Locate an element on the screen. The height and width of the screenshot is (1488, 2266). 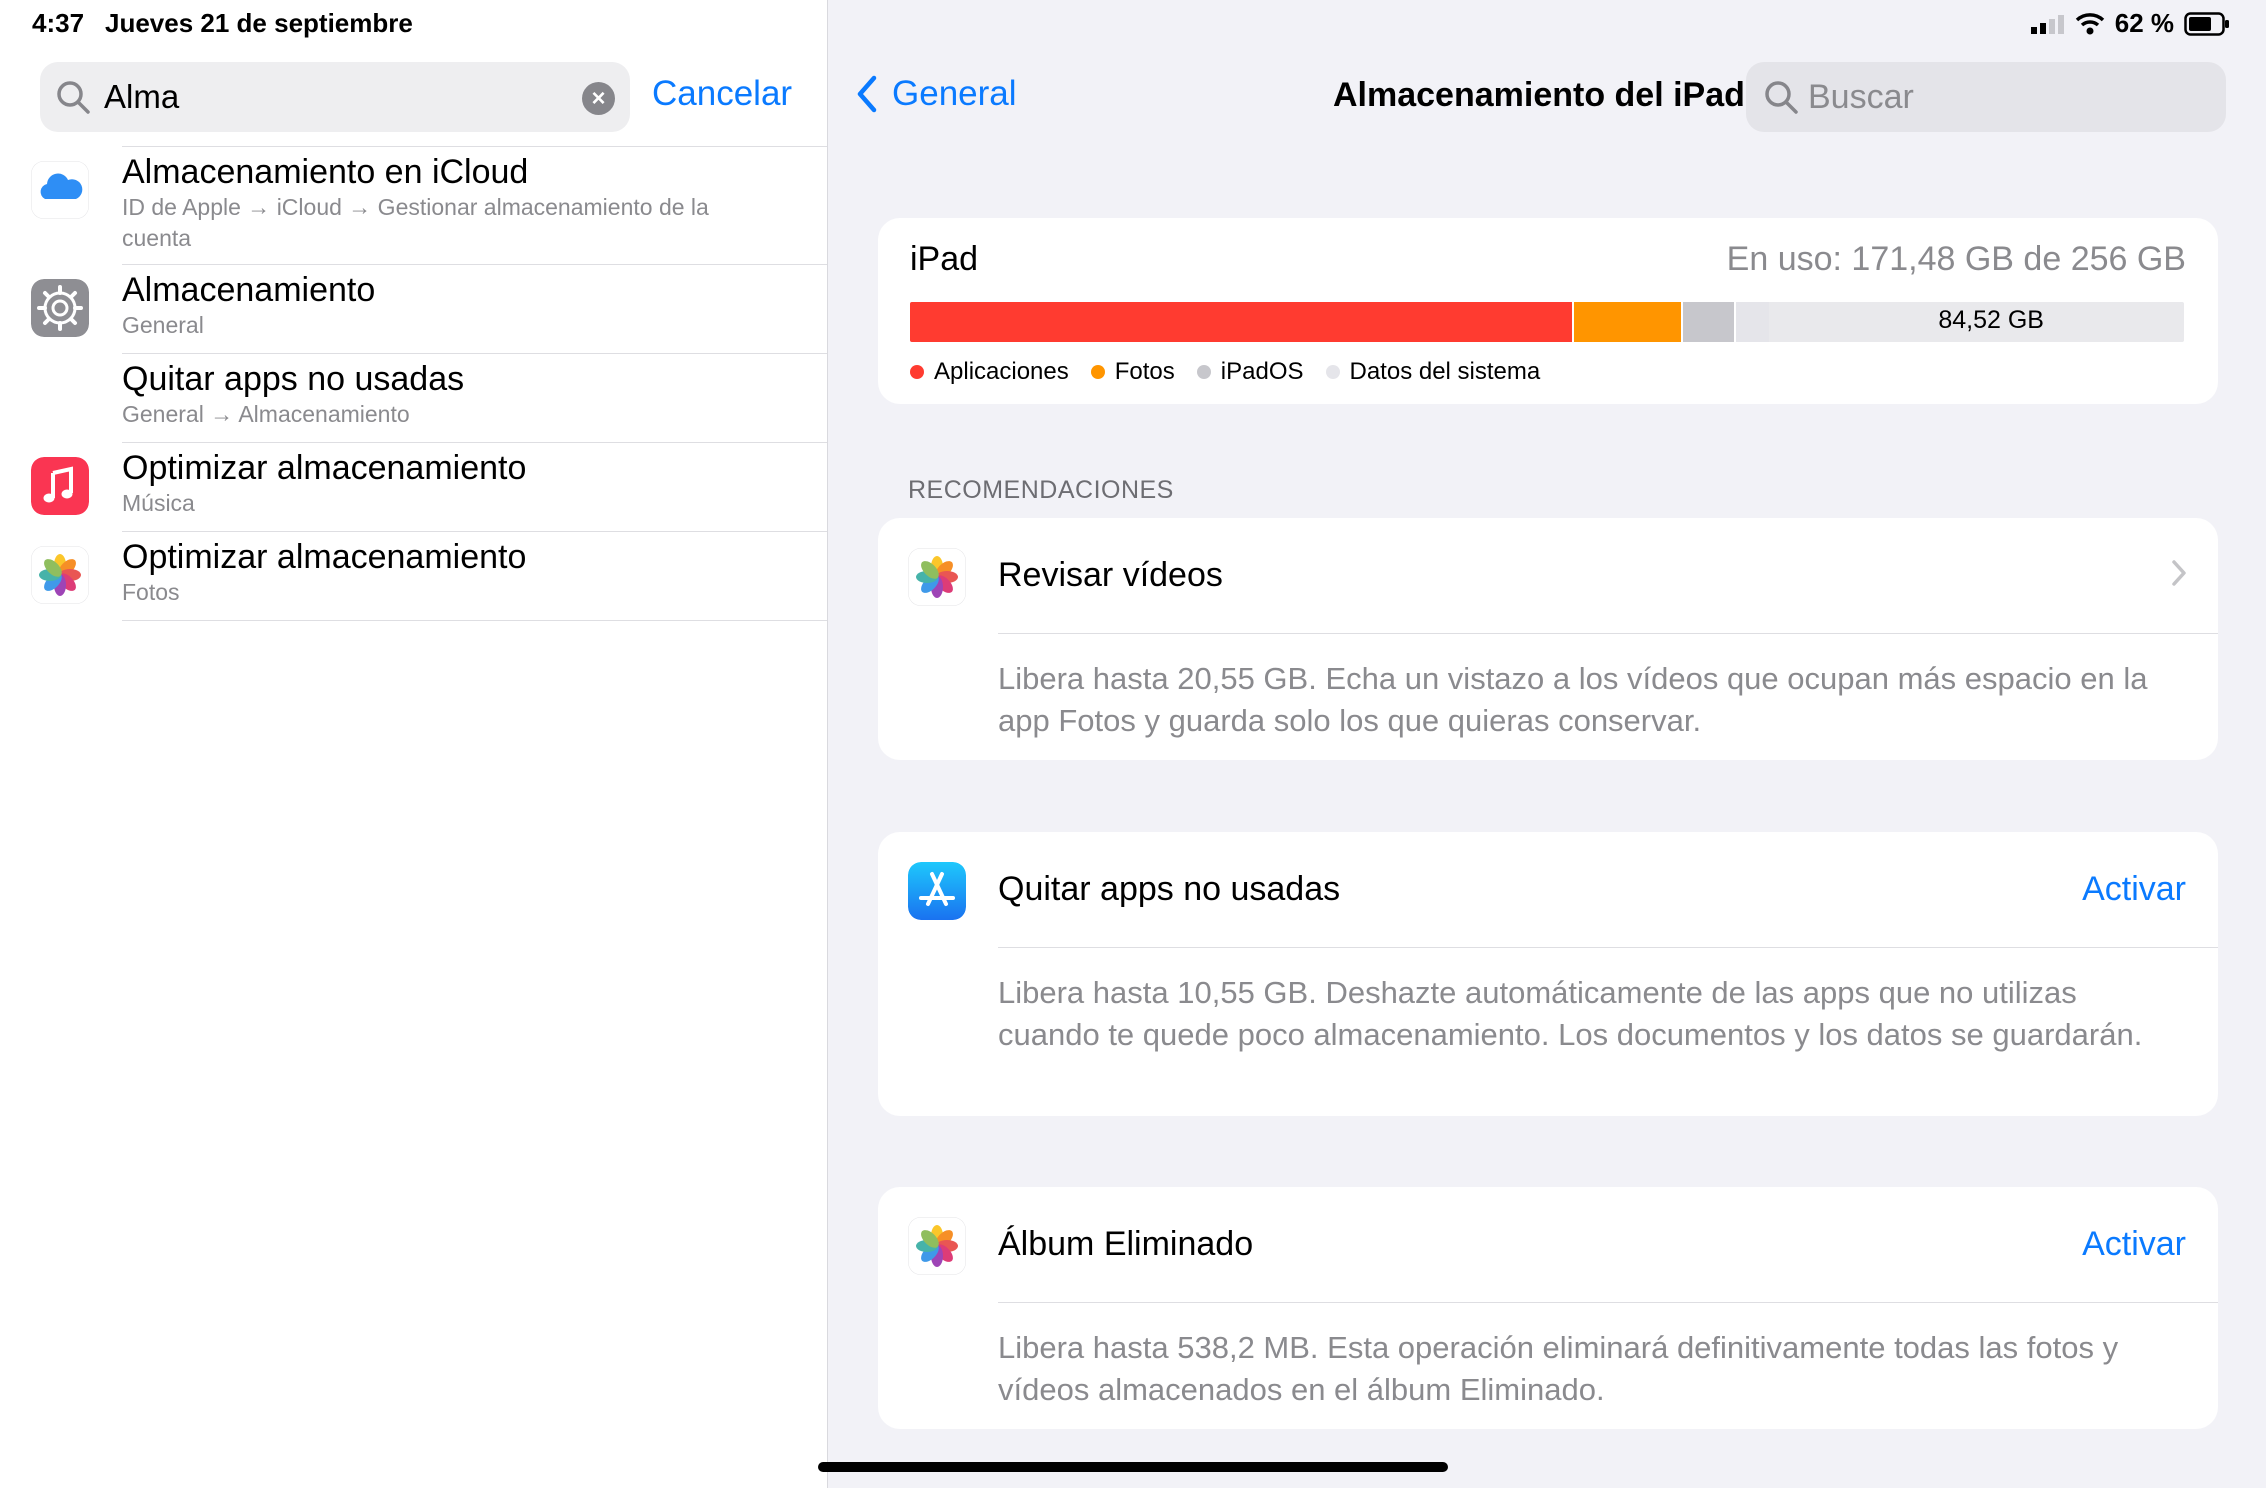
status-bar-right: 62 % is located at coordinates (2130, 23).